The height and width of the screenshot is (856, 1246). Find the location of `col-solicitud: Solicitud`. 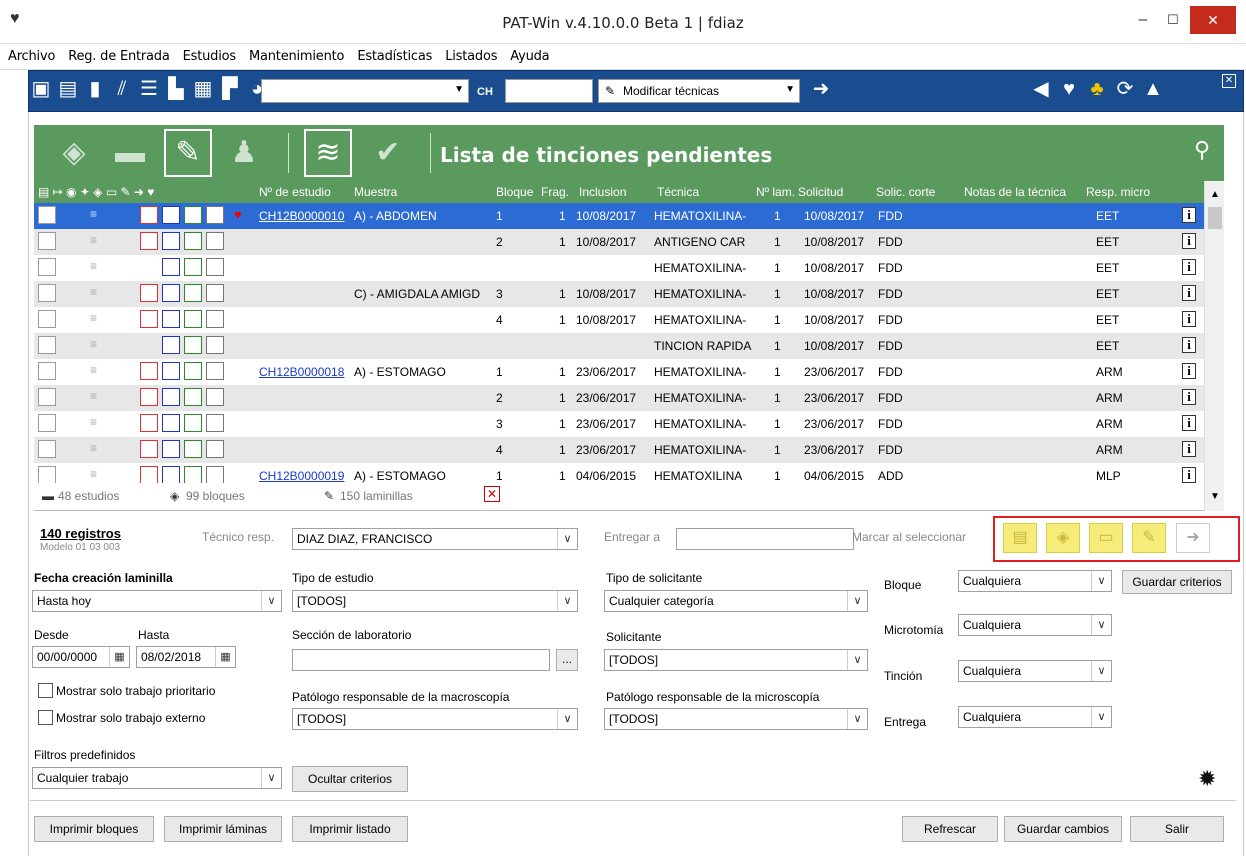

col-solicitud: Solicitud is located at coordinates (820, 192).